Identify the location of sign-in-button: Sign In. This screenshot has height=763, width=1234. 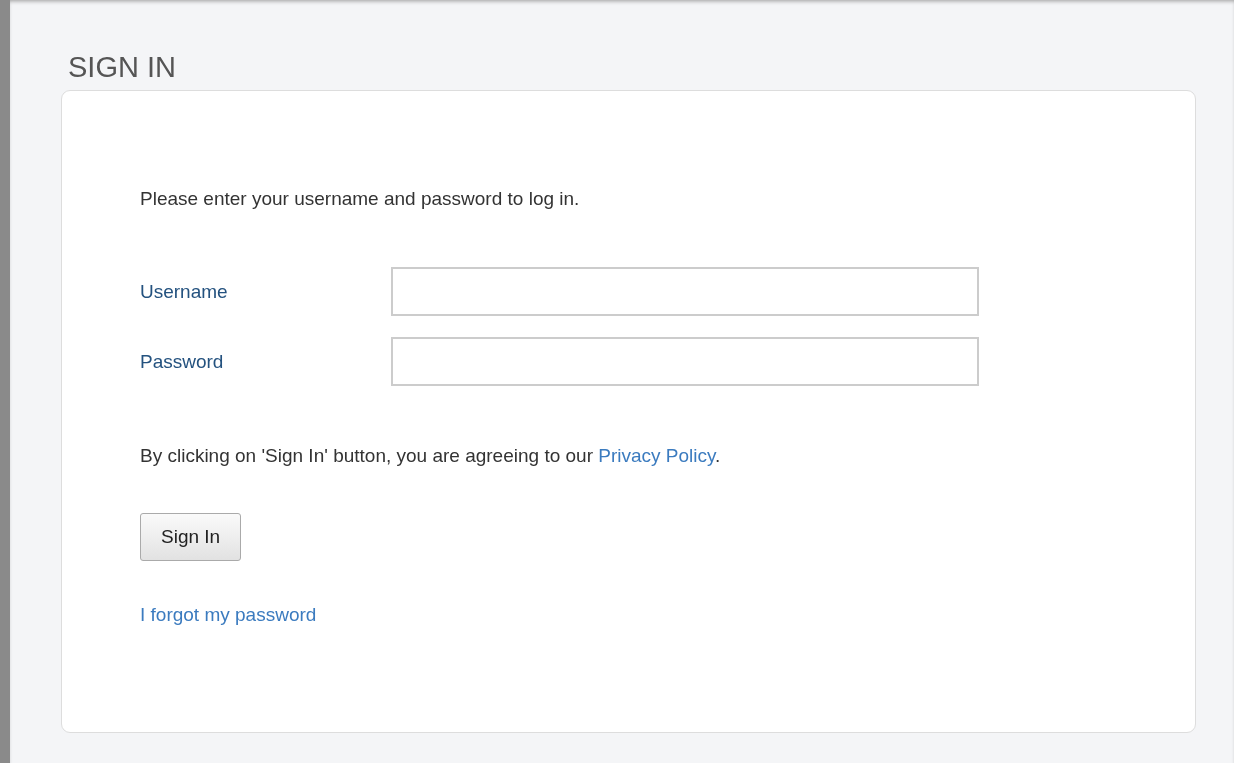
(191, 537).